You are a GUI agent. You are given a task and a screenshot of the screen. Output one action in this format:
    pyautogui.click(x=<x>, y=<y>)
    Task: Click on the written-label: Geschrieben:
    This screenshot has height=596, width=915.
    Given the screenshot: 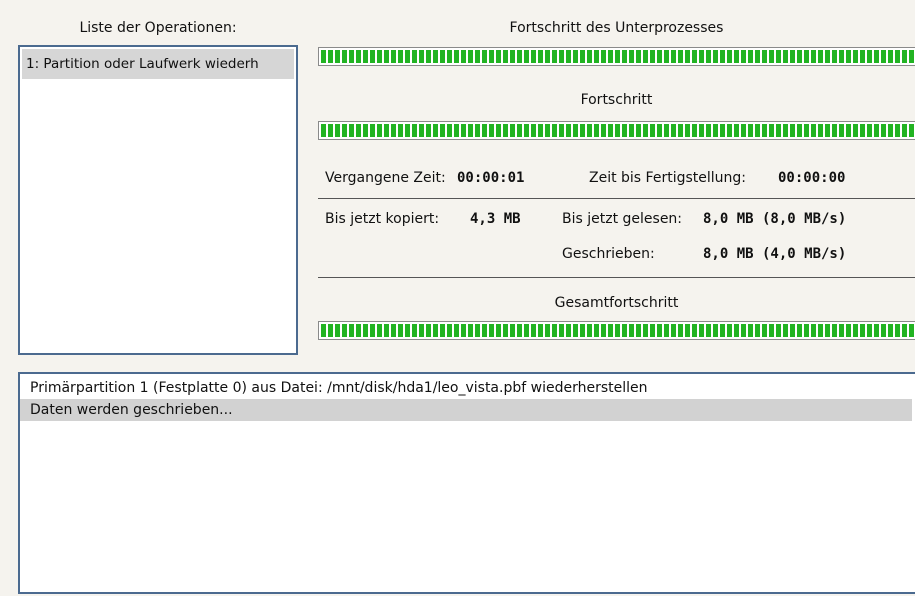 What is the action you would take?
    pyautogui.click(x=608, y=254)
    